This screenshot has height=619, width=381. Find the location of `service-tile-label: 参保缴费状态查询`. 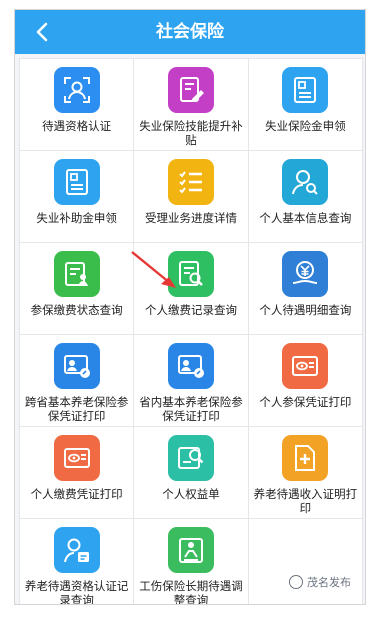

service-tile-label: 参保缴费状态查询 is located at coordinates (76, 310).